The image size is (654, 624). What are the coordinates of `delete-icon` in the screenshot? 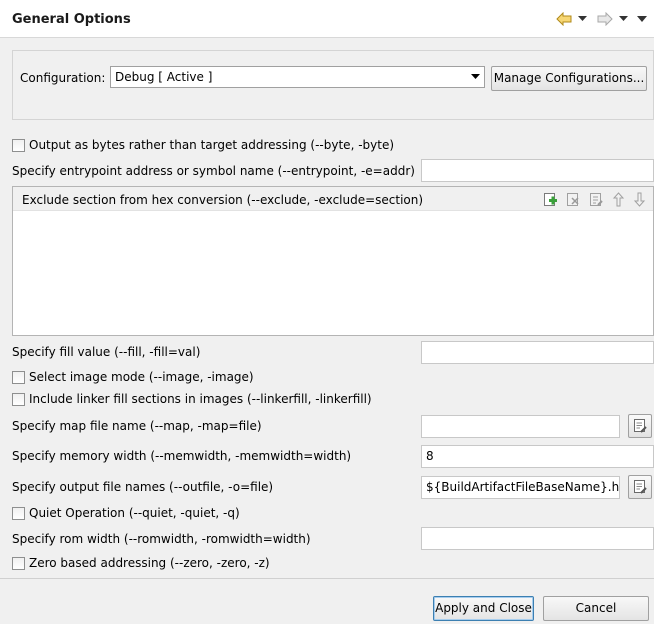 It's located at (573, 201).